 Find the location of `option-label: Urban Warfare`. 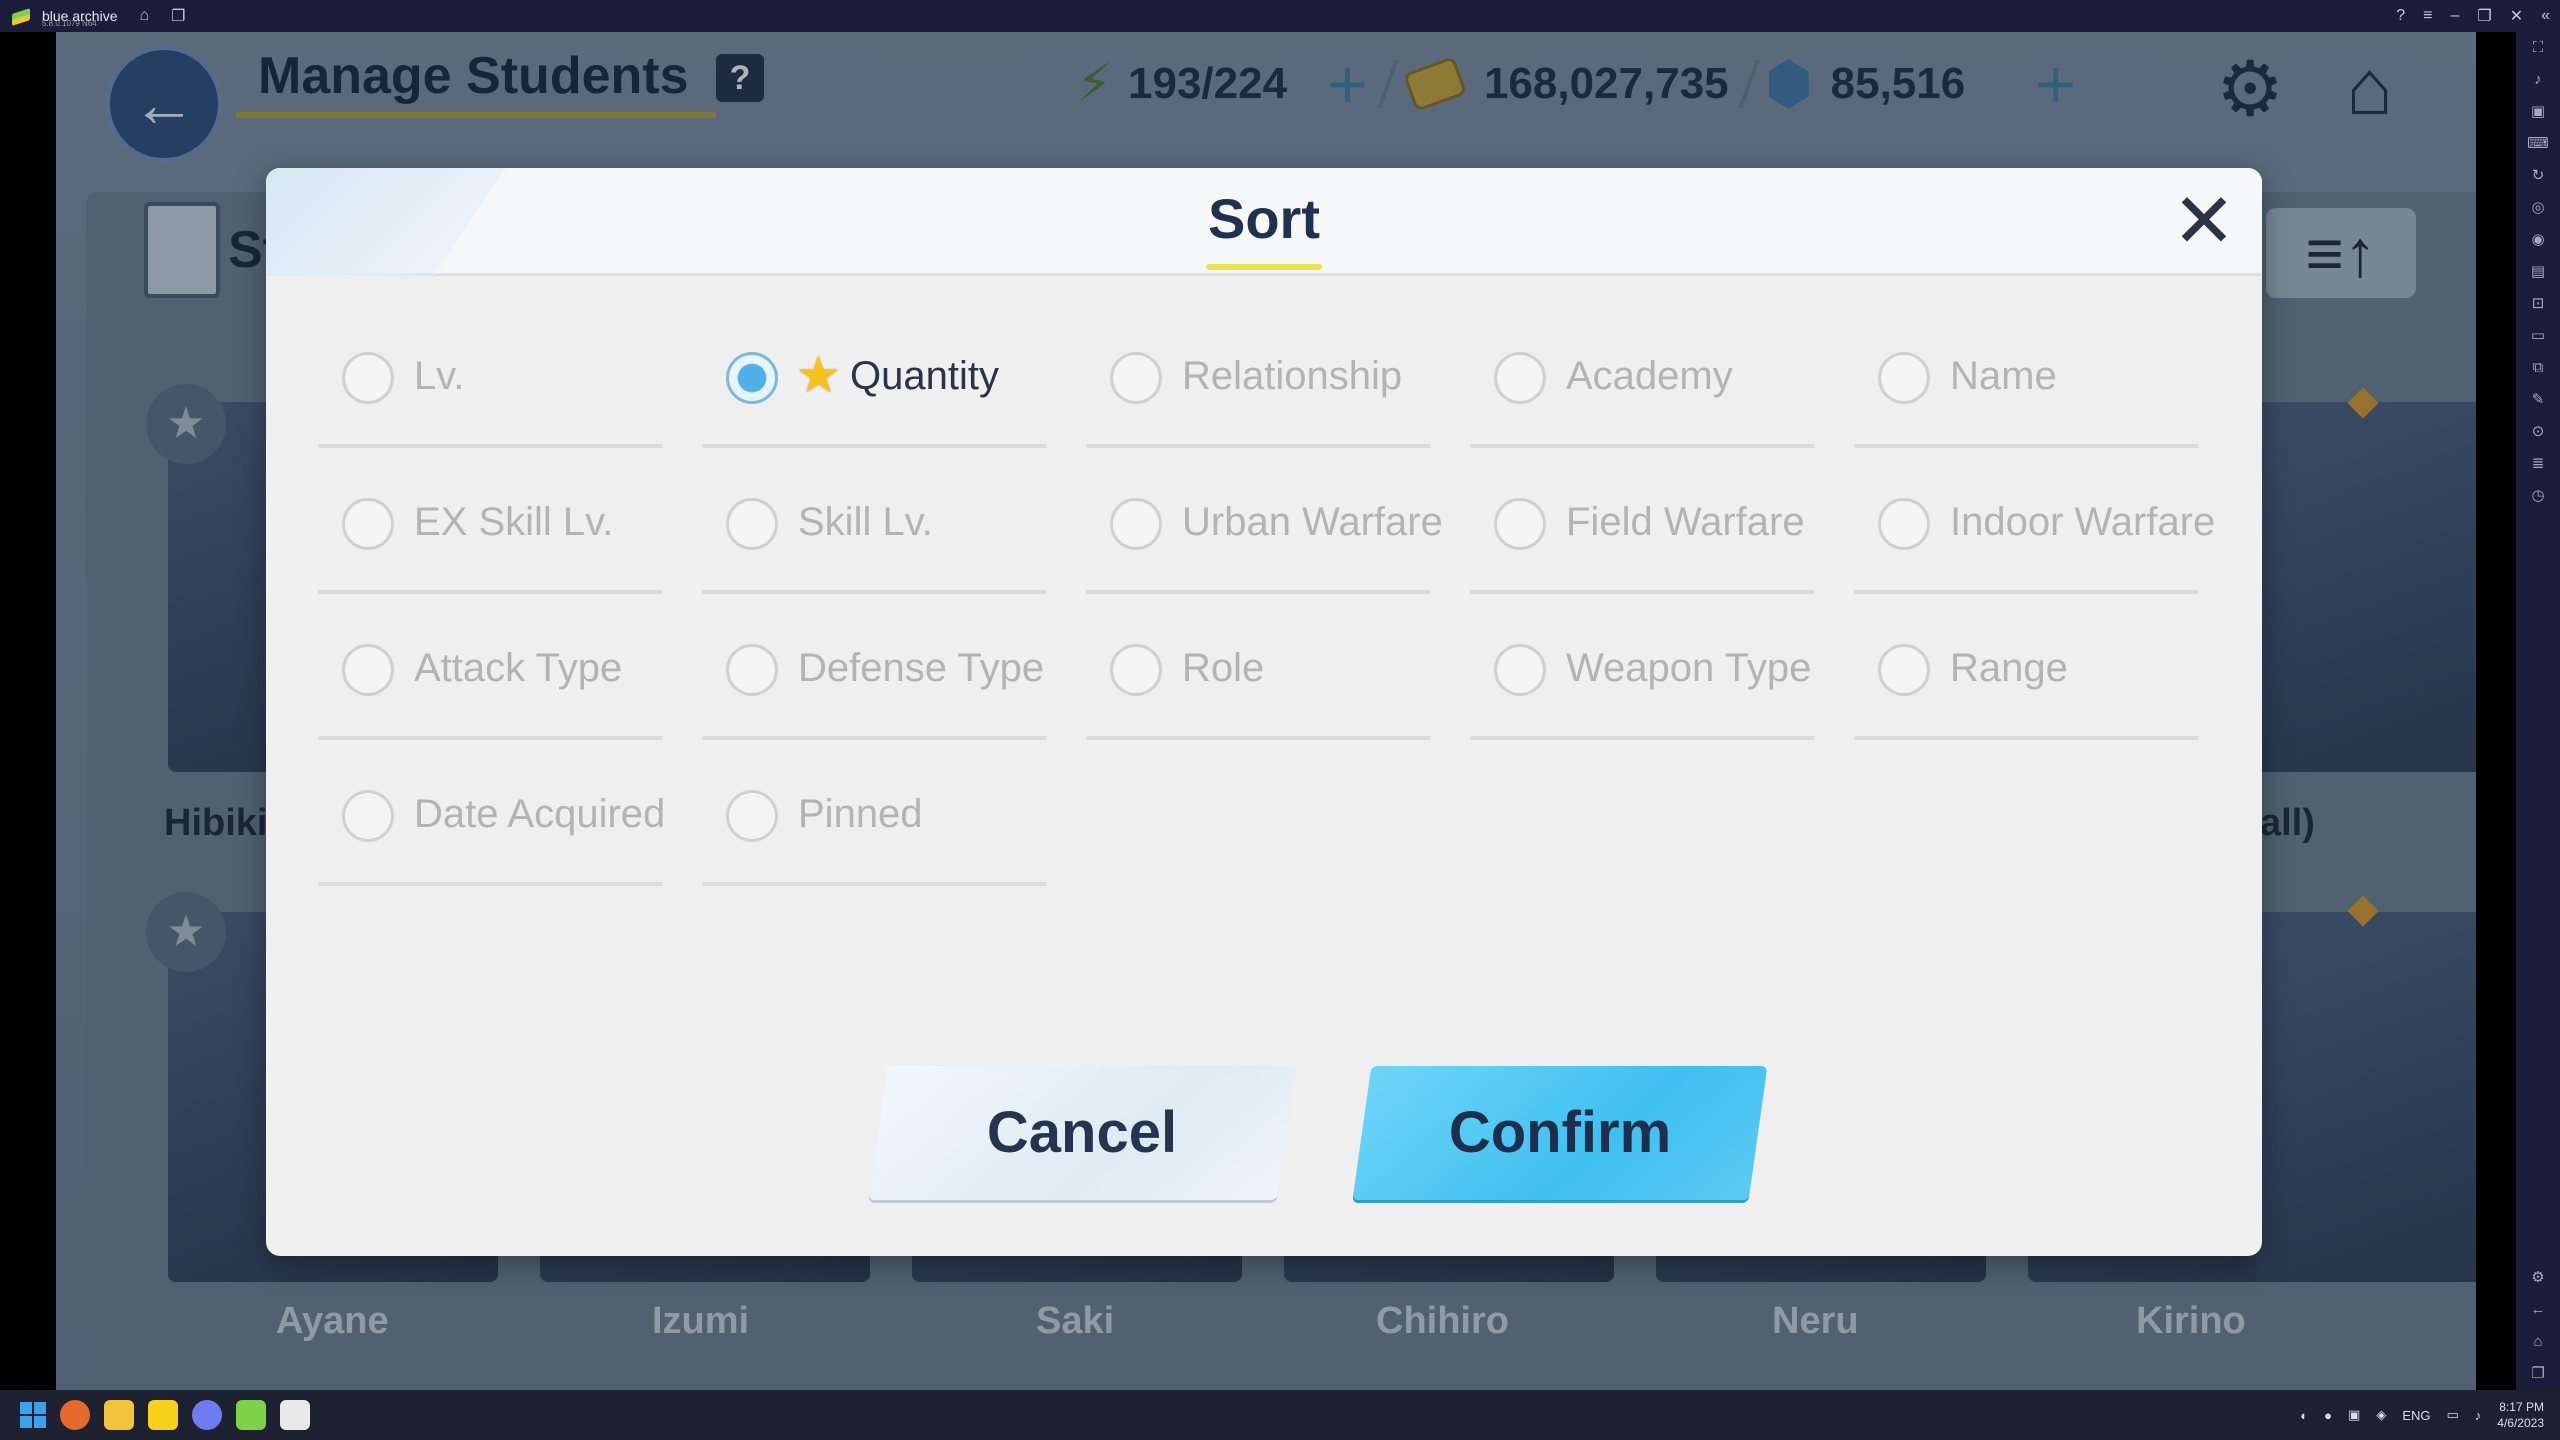

option-label: Urban Warfare is located at coordinates (1312, 522).